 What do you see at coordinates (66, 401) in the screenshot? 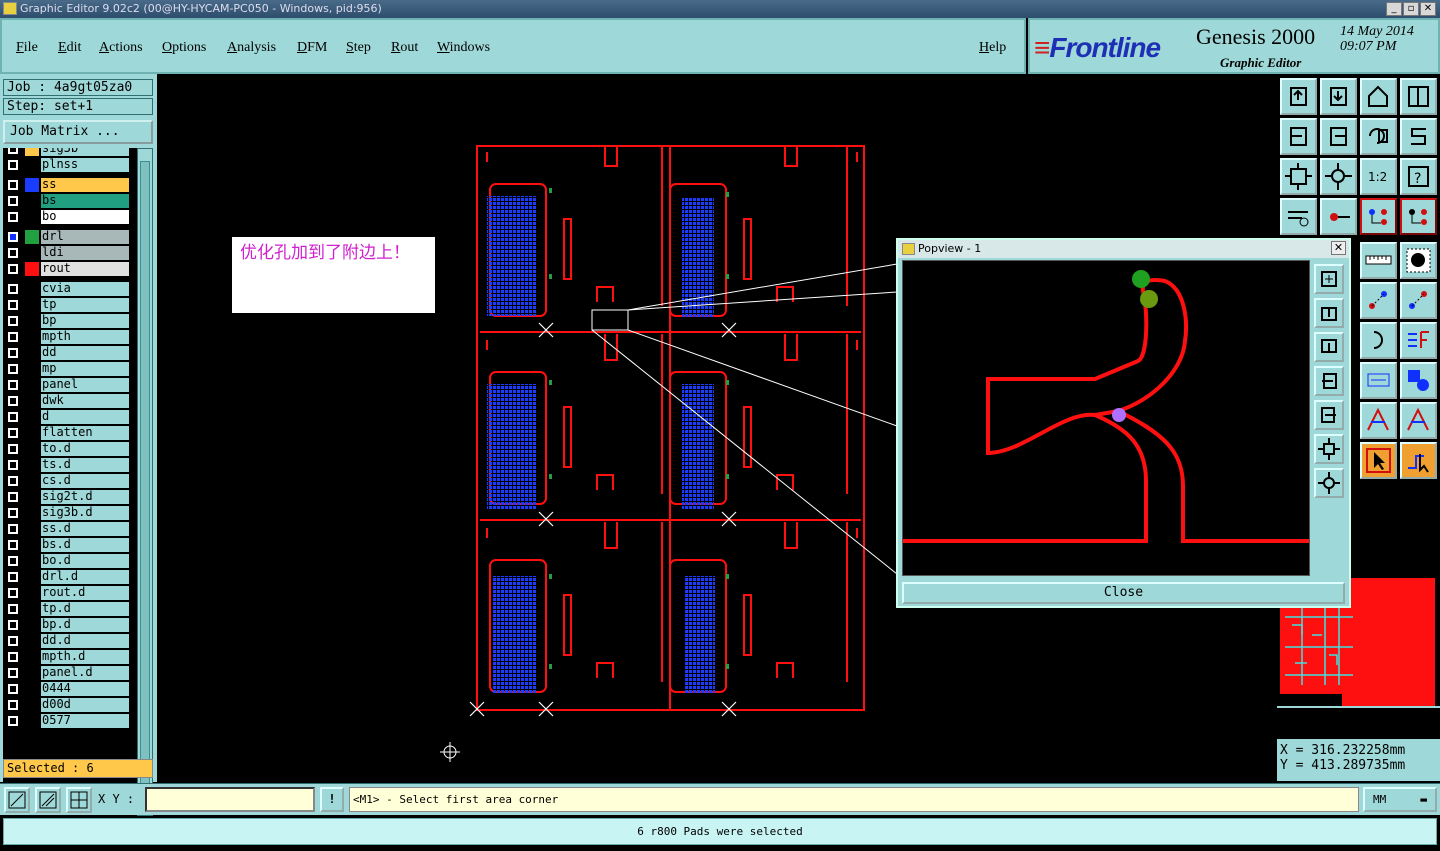
I see `layer-row: dwk` at bounding box center [66, 401].